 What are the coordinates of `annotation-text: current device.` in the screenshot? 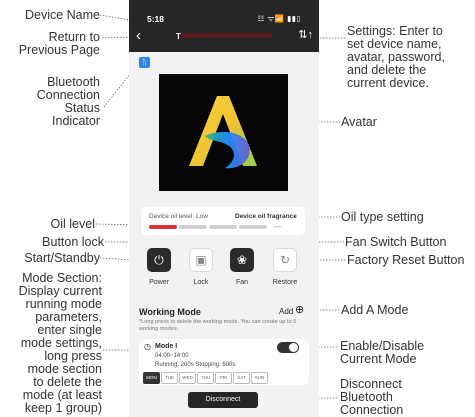 It's located at (388, 83).